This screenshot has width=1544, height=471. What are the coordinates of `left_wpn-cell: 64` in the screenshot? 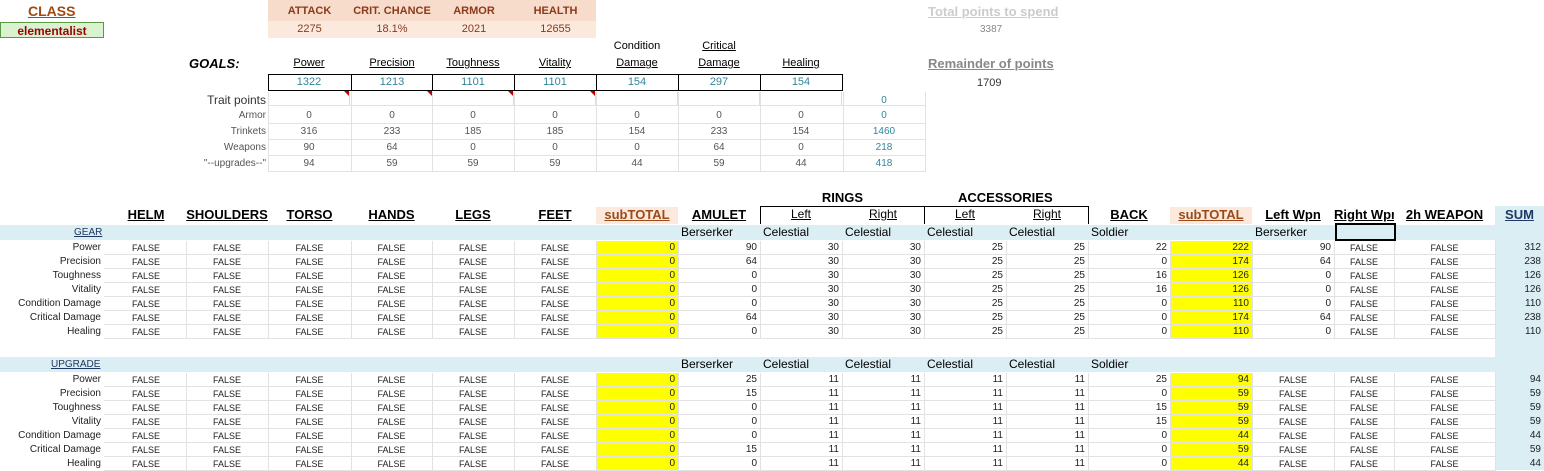 It's located at (1291, 261).